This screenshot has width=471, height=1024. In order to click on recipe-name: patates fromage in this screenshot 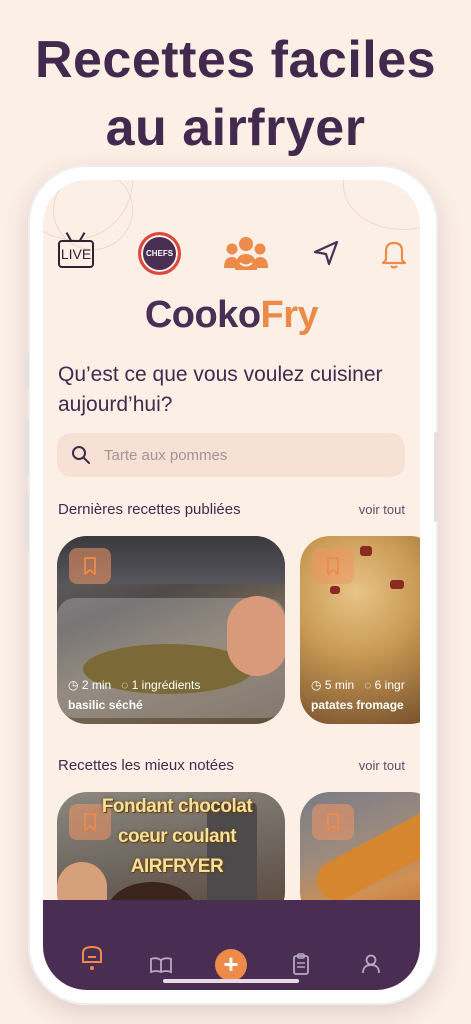, I will do `click(357, 705)`.